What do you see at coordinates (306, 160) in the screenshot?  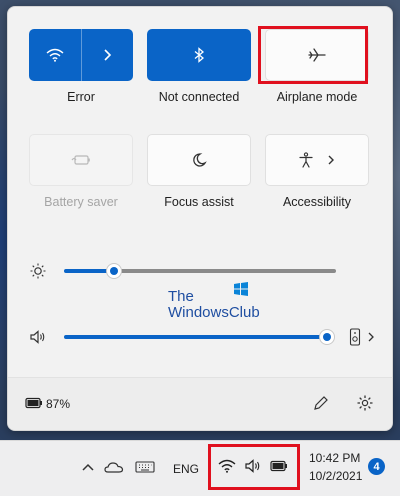 I see `accessibility-icon` at bounding box center [306, 160].